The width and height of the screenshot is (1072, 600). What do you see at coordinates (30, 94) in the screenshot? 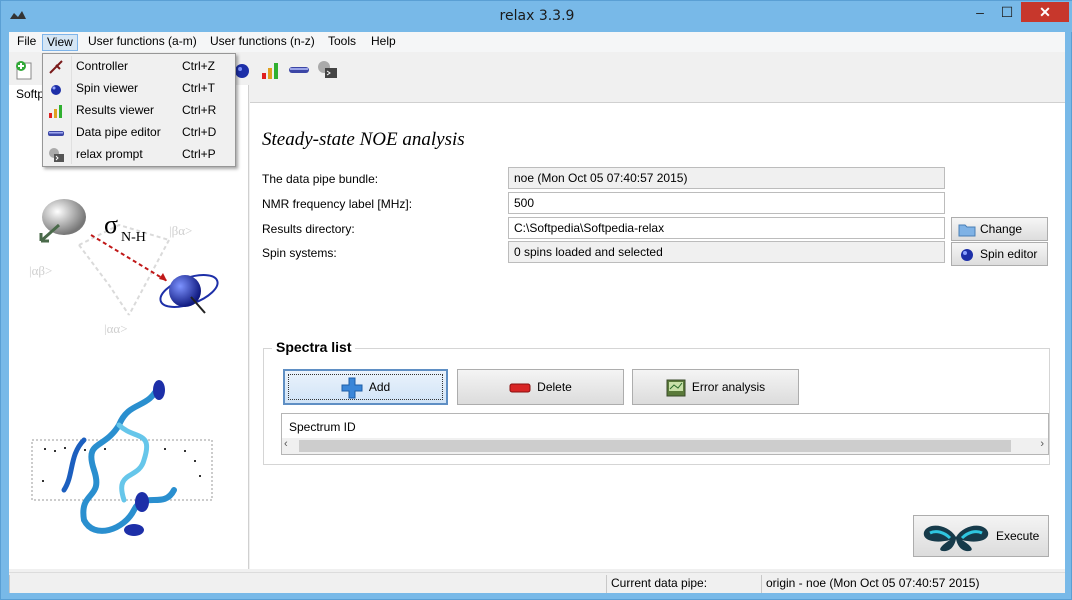
I see `left-tab-label: Softp` at bounding box center [30, 94].